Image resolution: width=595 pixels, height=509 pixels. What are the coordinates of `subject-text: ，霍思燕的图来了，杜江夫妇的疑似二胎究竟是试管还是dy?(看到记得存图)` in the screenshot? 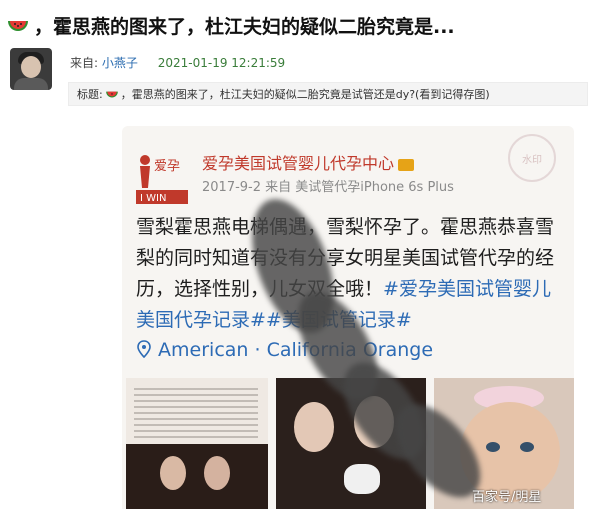 It's located at (305, 94).